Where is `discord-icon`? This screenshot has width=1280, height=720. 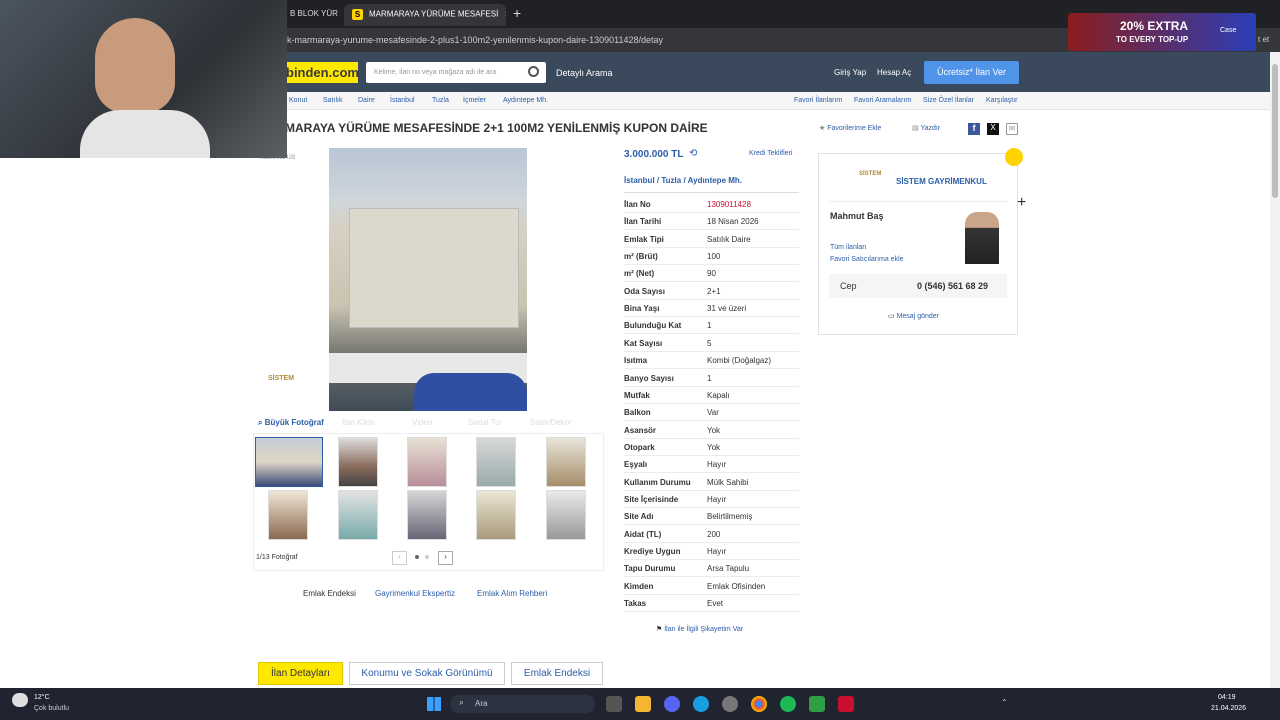
discord-icon is located at coordinates (672, 704).